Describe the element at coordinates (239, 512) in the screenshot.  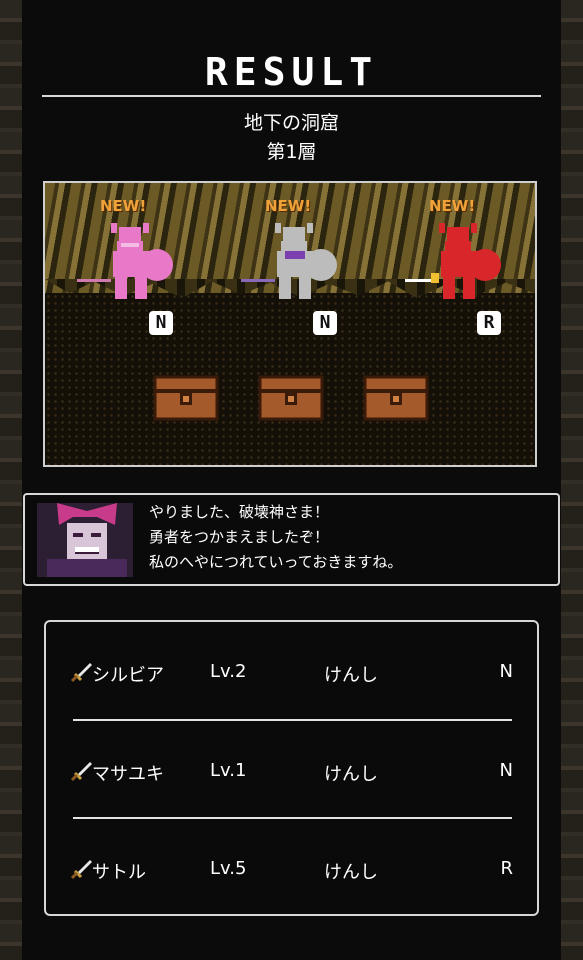
I see `dialogue-line-1: やりました、破壊神さま！` at that location.